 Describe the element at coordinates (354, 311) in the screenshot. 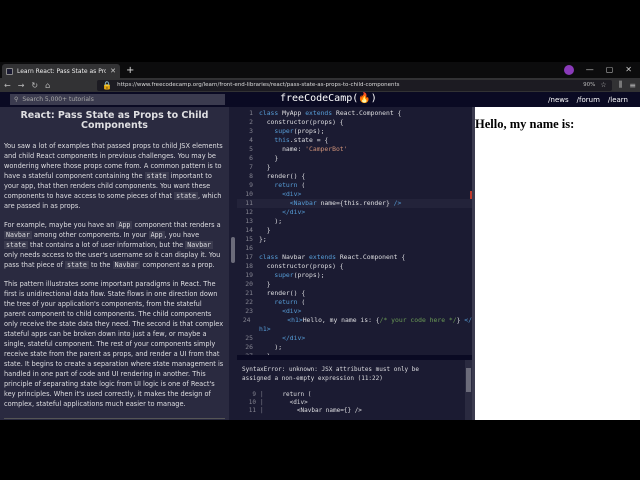

I see `code-line: 23 <div>` at that location.